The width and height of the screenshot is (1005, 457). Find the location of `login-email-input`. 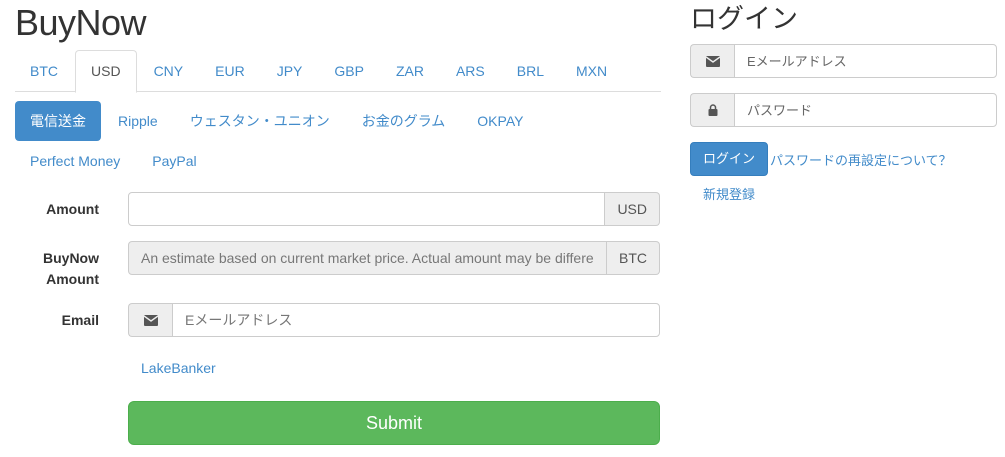

login-email-input is located at coordinates (865, 61).